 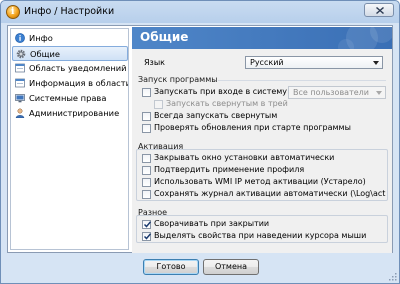 I want to click on sidebar-item-label: Администрирование, so click(x=74, y=113).